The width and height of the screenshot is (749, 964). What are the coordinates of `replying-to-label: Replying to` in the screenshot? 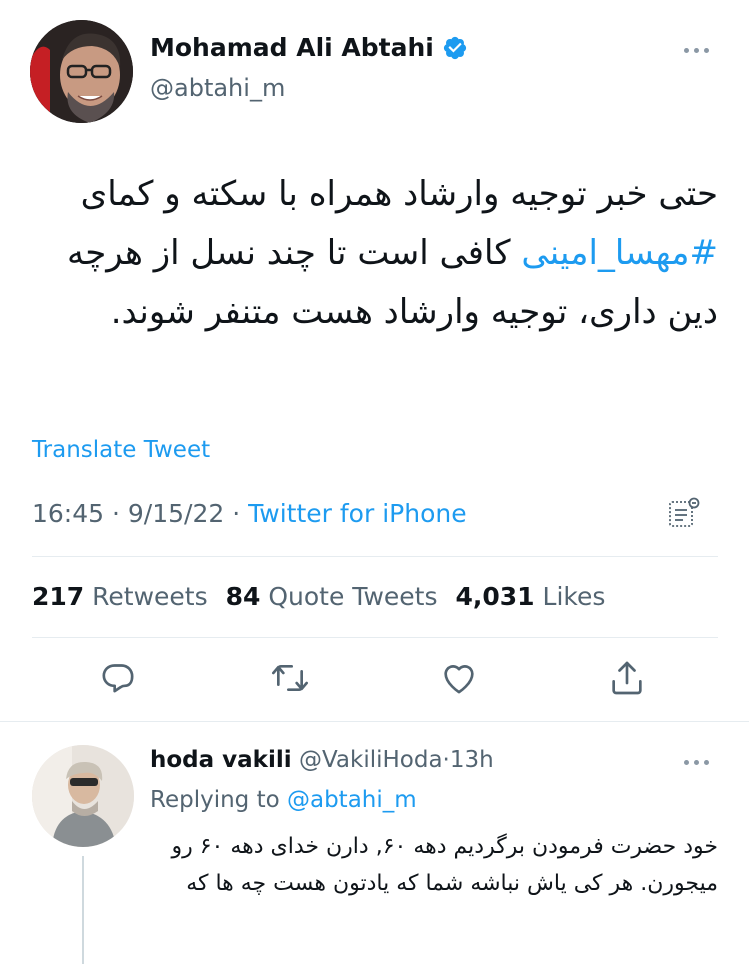 It's located at (215, 800).